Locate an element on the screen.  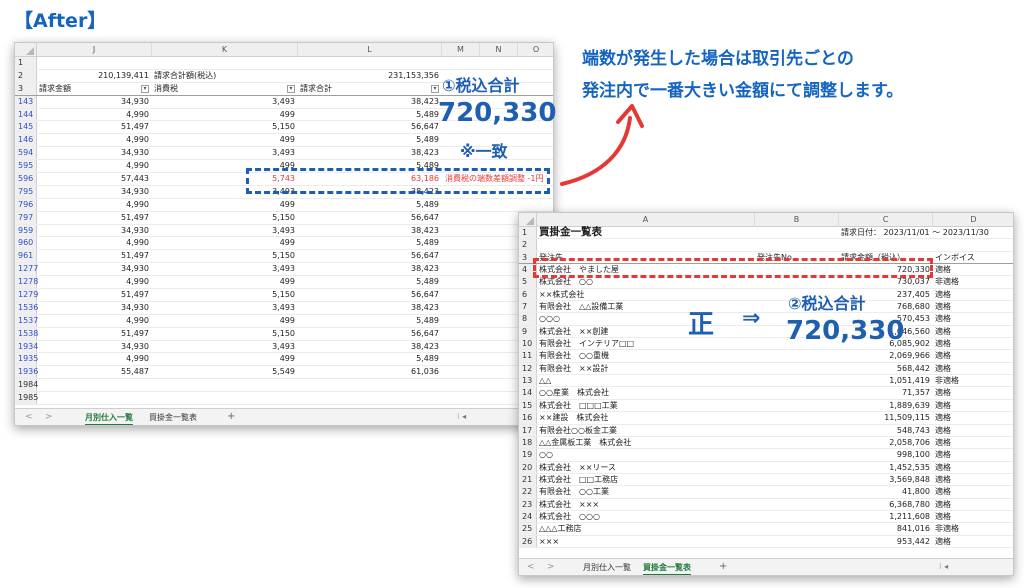
cell-billed-amount: 548,743 is located at coordinates (886, 430).